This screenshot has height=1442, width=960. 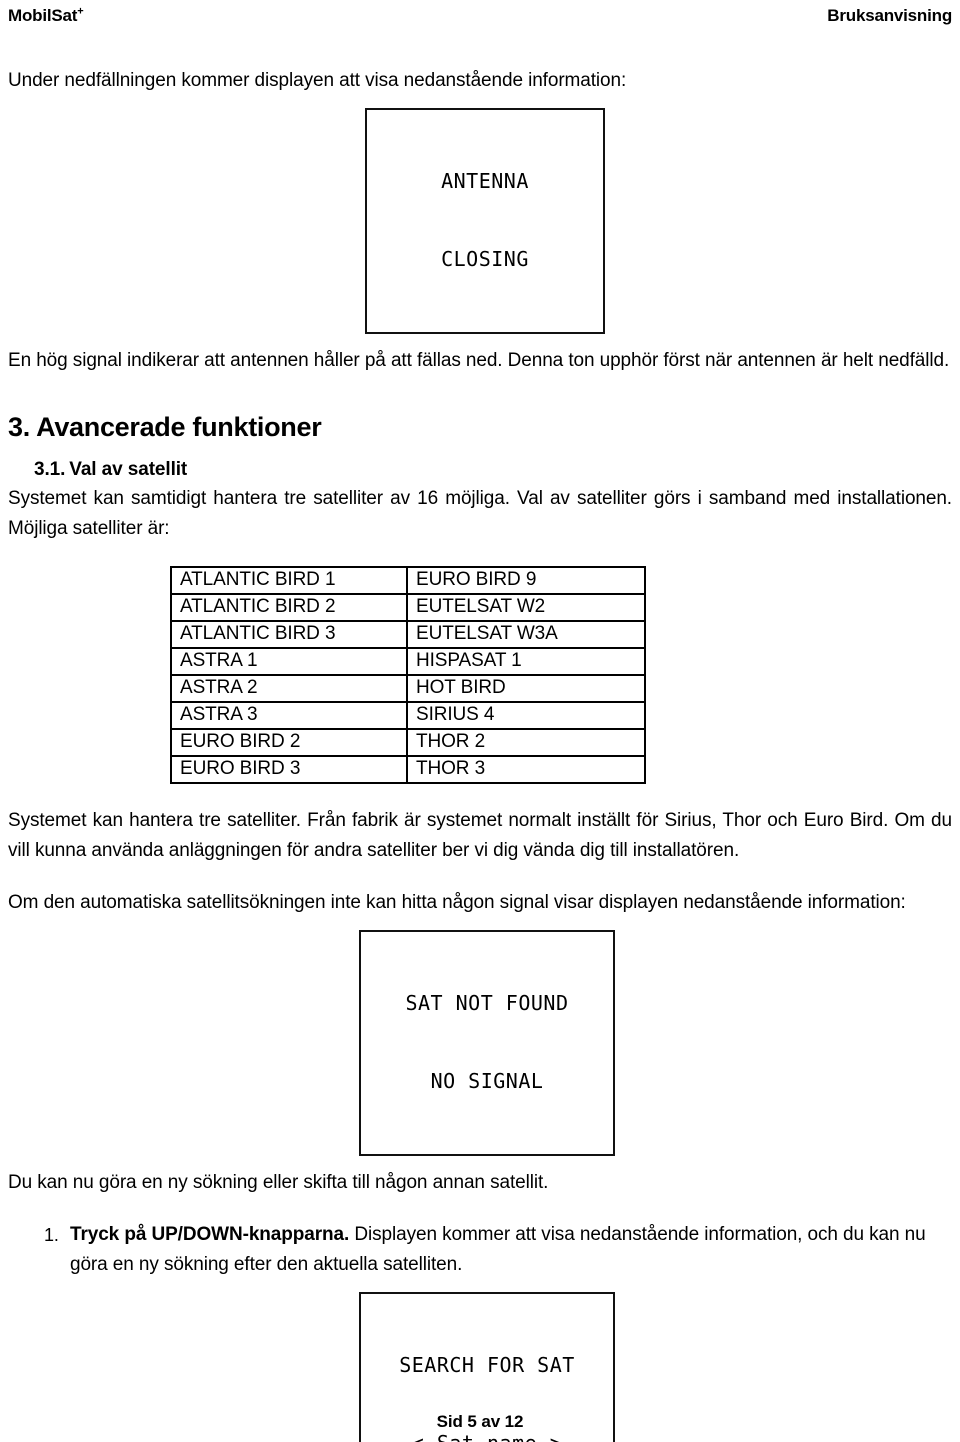 I want to click on step-lead-text: Tryck på UP/DOWN-knapparna., so click(x=210, y=1234).